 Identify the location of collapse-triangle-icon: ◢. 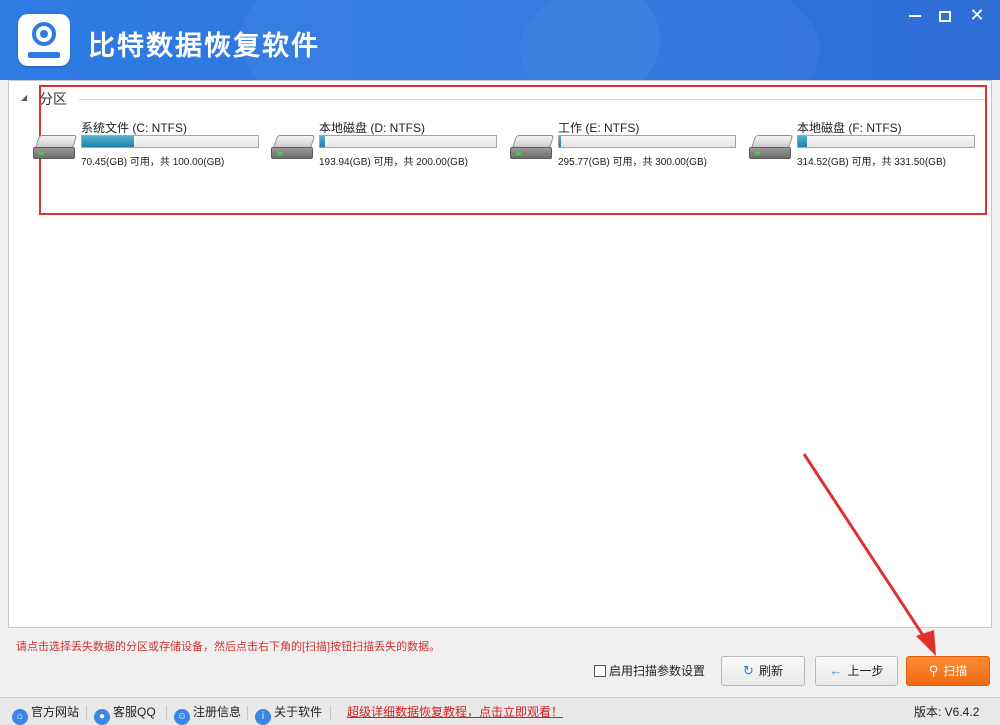
(24, 97).